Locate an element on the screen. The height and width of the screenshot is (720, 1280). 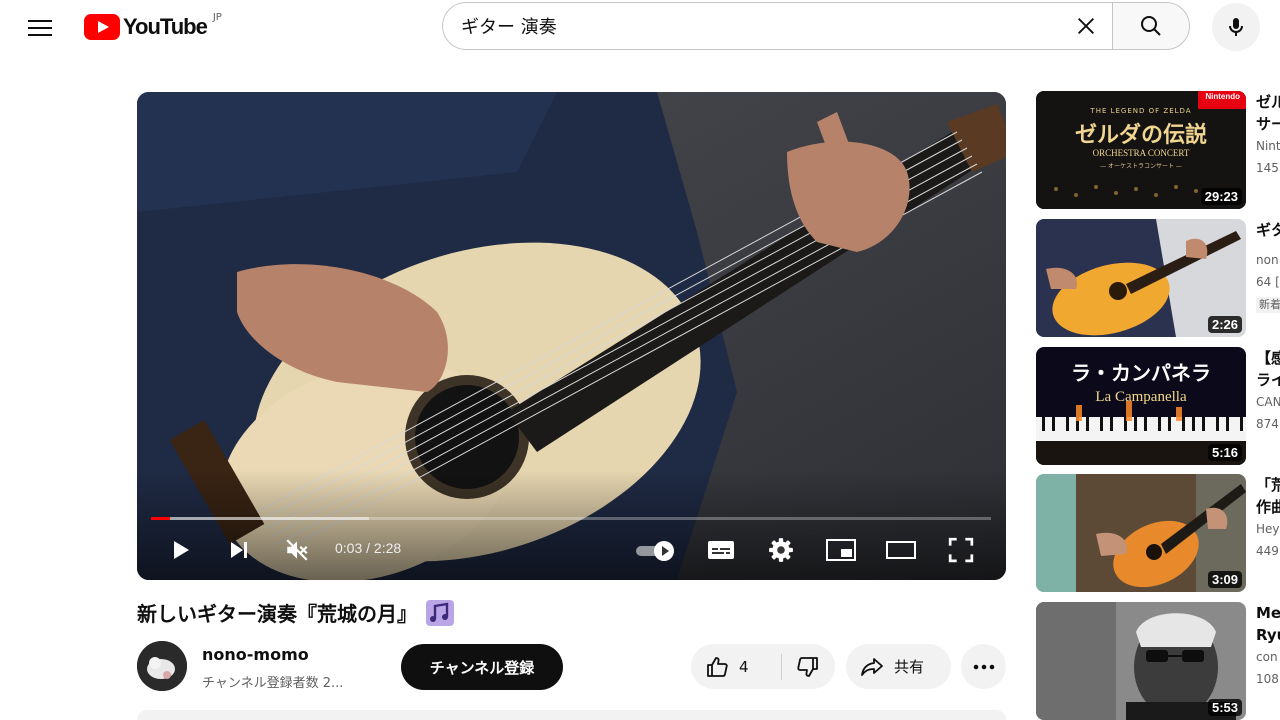
recommendation-title: ギタ is located at coordinates (1268, 230).